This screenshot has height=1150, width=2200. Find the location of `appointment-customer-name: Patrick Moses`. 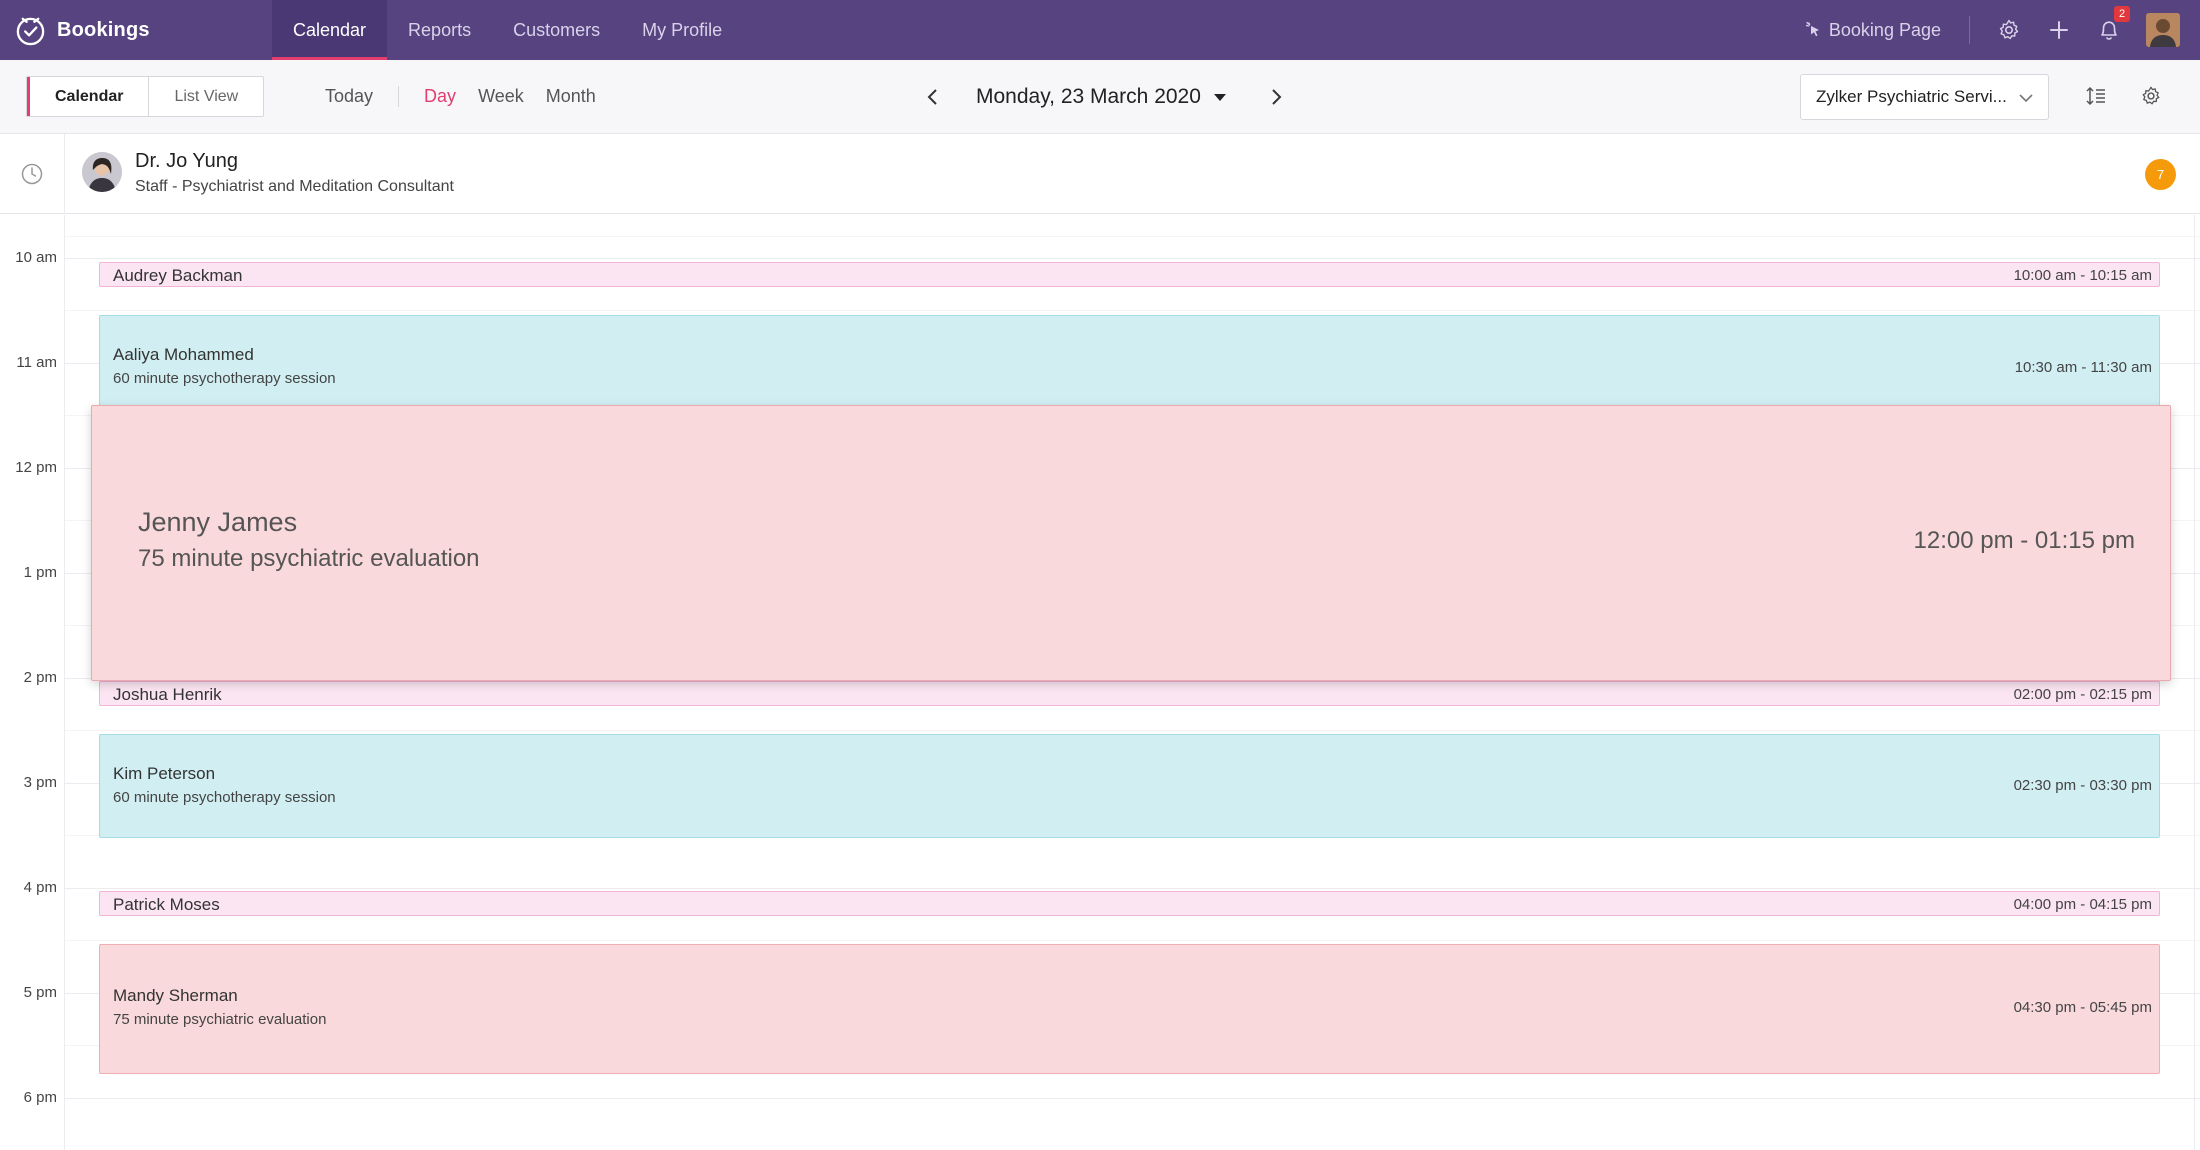

appointment-customer-name: Patrick Moses is located at coordinates (166, 904).